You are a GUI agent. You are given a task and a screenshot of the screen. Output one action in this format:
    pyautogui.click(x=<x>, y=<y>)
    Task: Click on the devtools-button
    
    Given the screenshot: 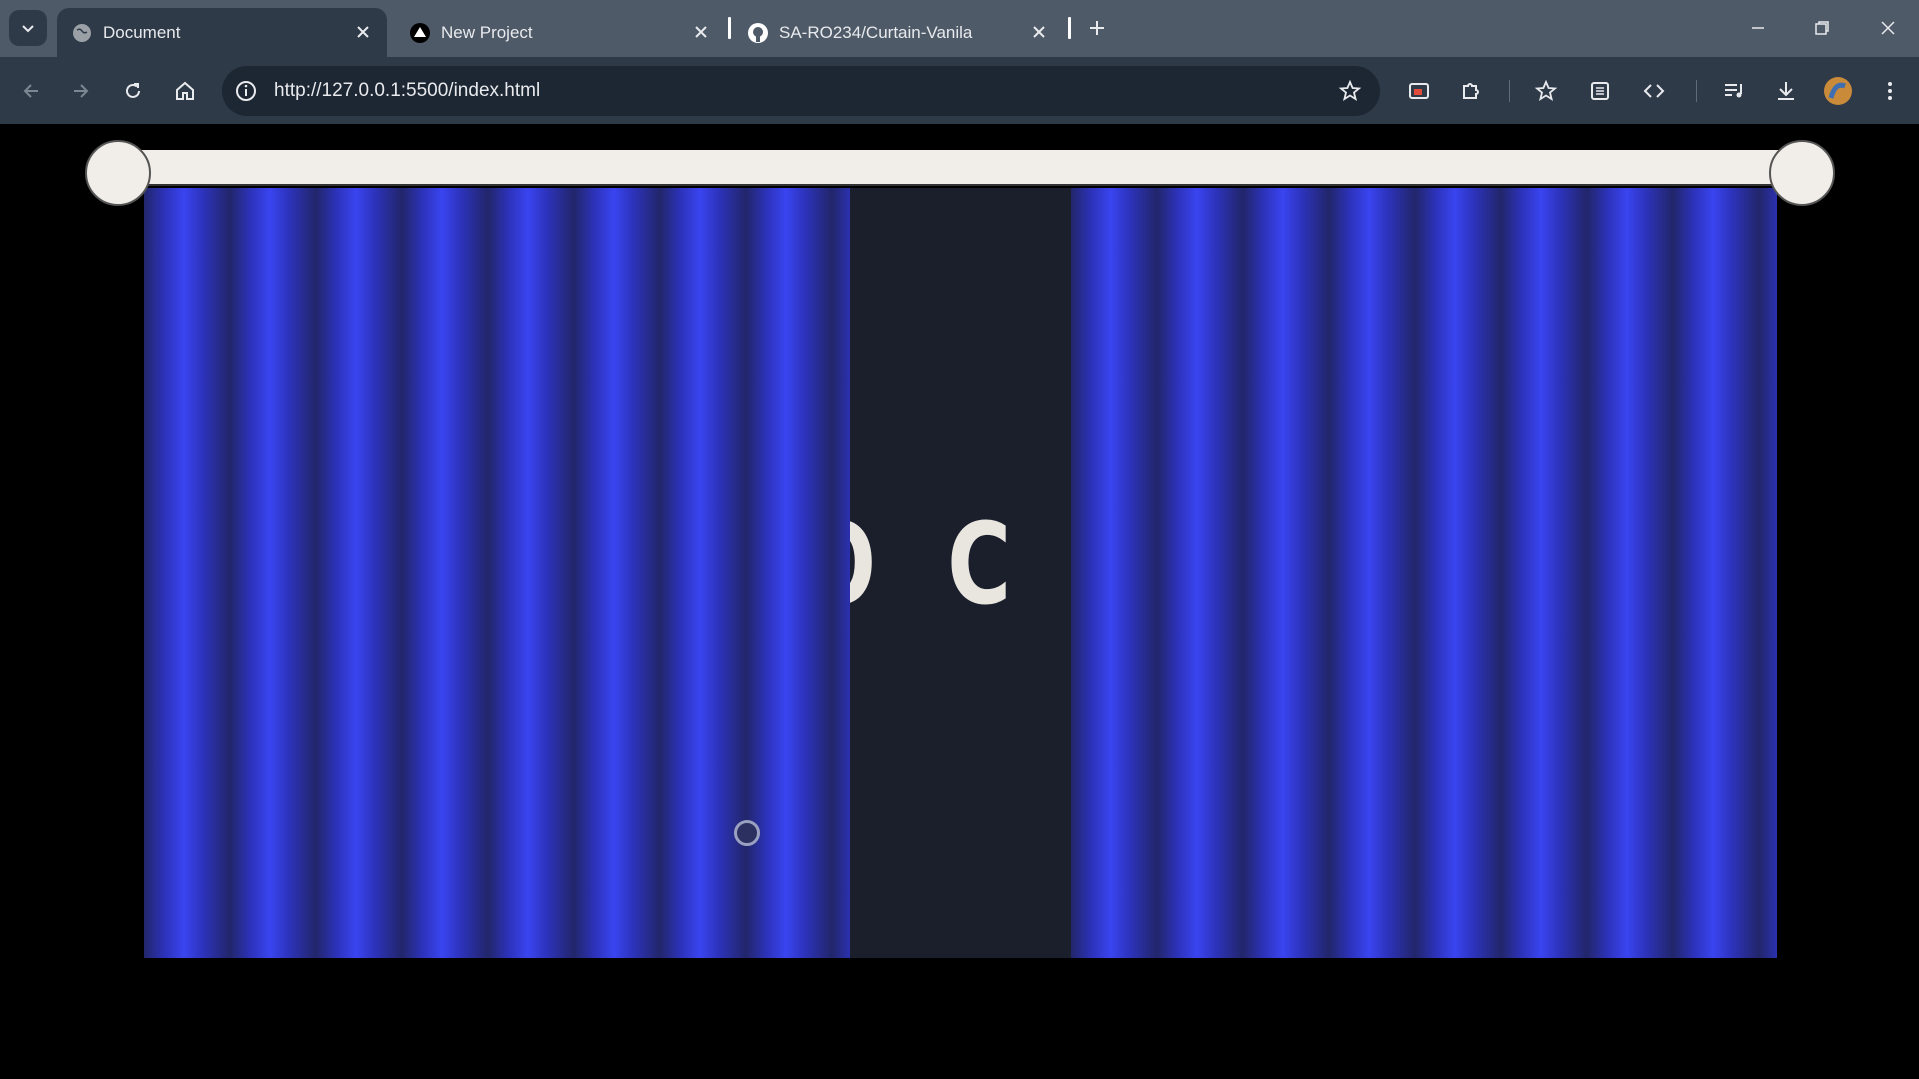 What is the action you would take?
    pyautogui.click(x=1654, y=91)
    